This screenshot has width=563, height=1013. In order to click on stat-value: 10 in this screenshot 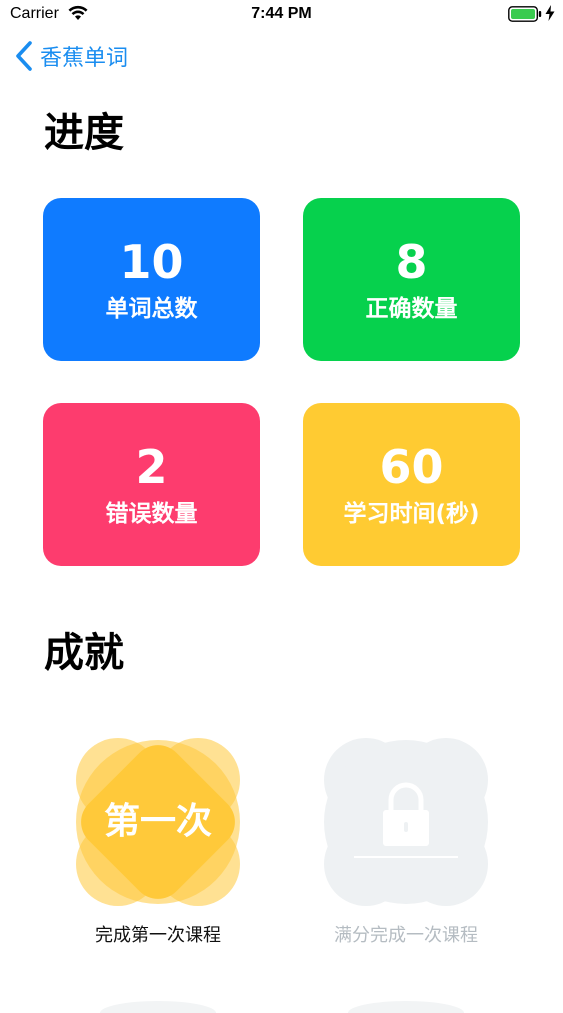, I will do `click(151, 262)`.